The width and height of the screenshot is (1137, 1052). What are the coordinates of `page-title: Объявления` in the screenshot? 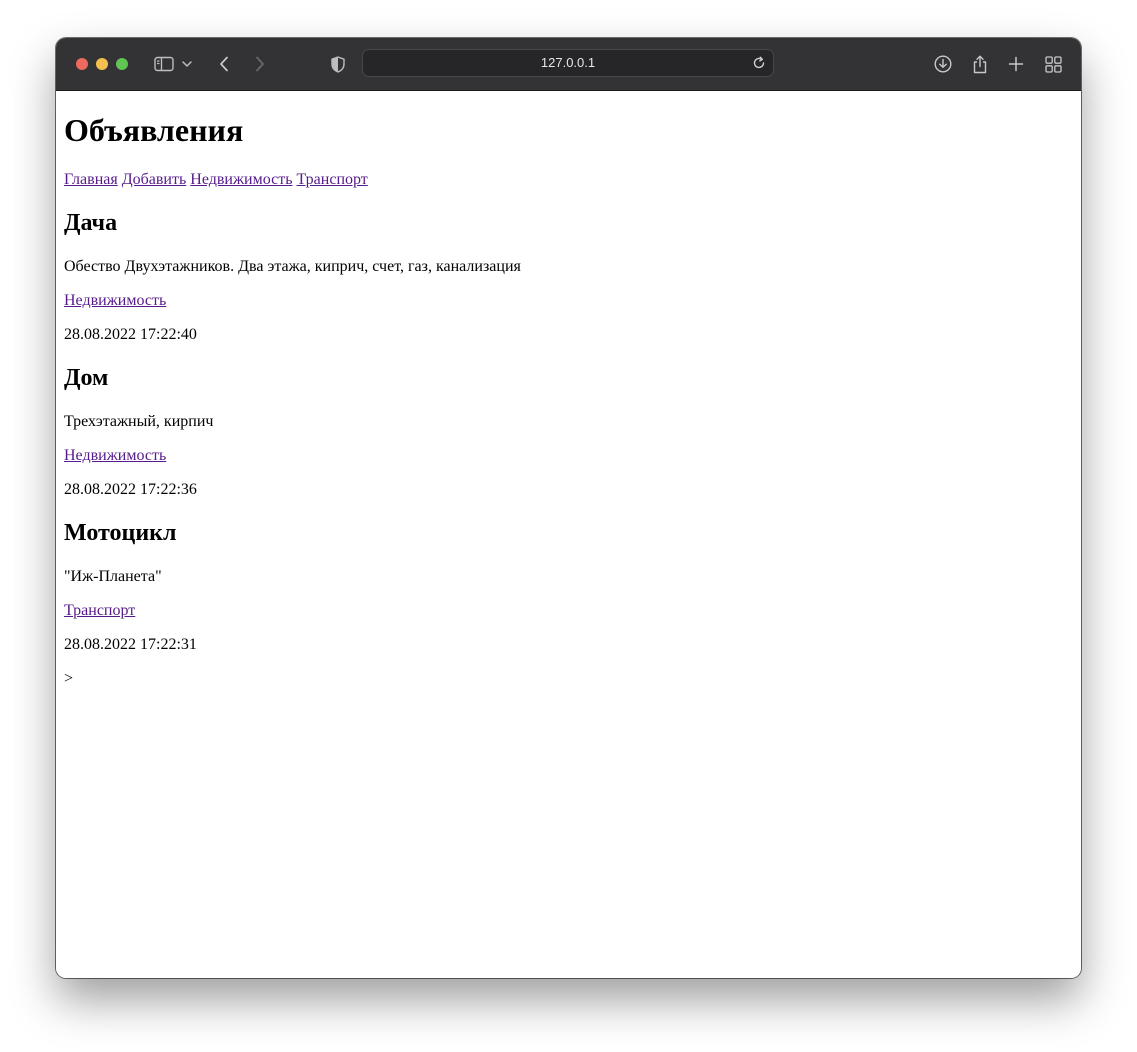 It's located at (154, 130).